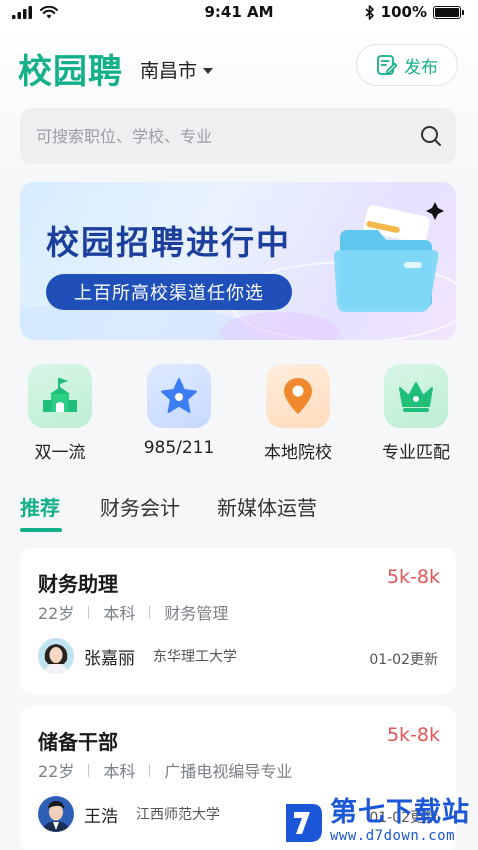 The width and height of the screenshot is (478, 850). I want to click on star-icon, so click(179, 396).